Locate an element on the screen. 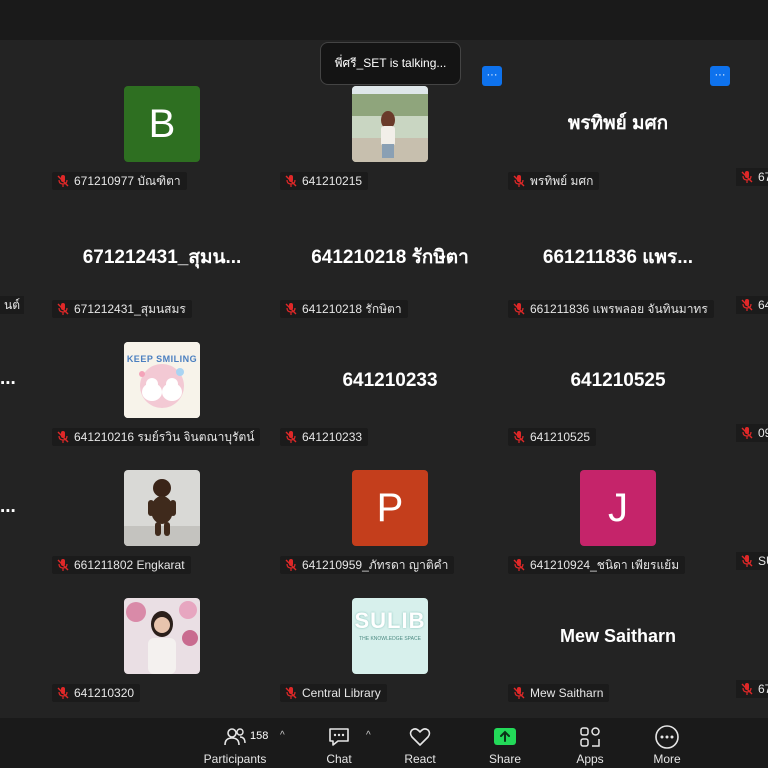 This screenshot has width=768, height=768. participant-name-bar: 641210215 is located at coordinates (324, 181).